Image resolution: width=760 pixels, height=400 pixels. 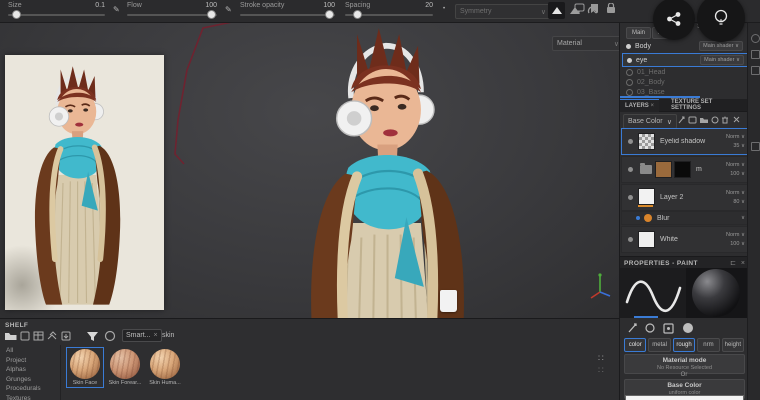 What do you see at coordinates (733, 263) in the screenshot?
I see `dock-icon: ⊏` at bounding box center [733, 263].